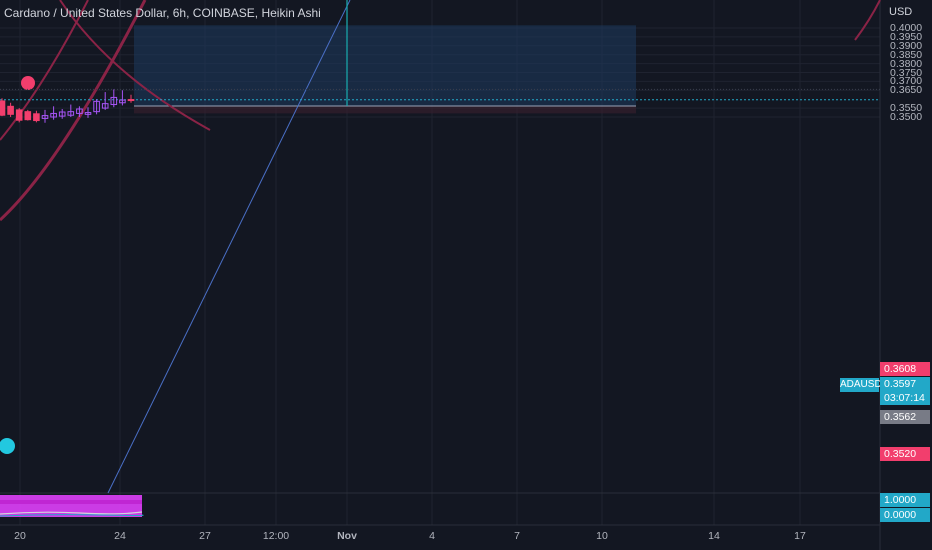 The width and height of the screenshot is (932, 550). Describe the element at coordinates (800, 536) in the screenshot. I see `time-tick: 17` at that location.